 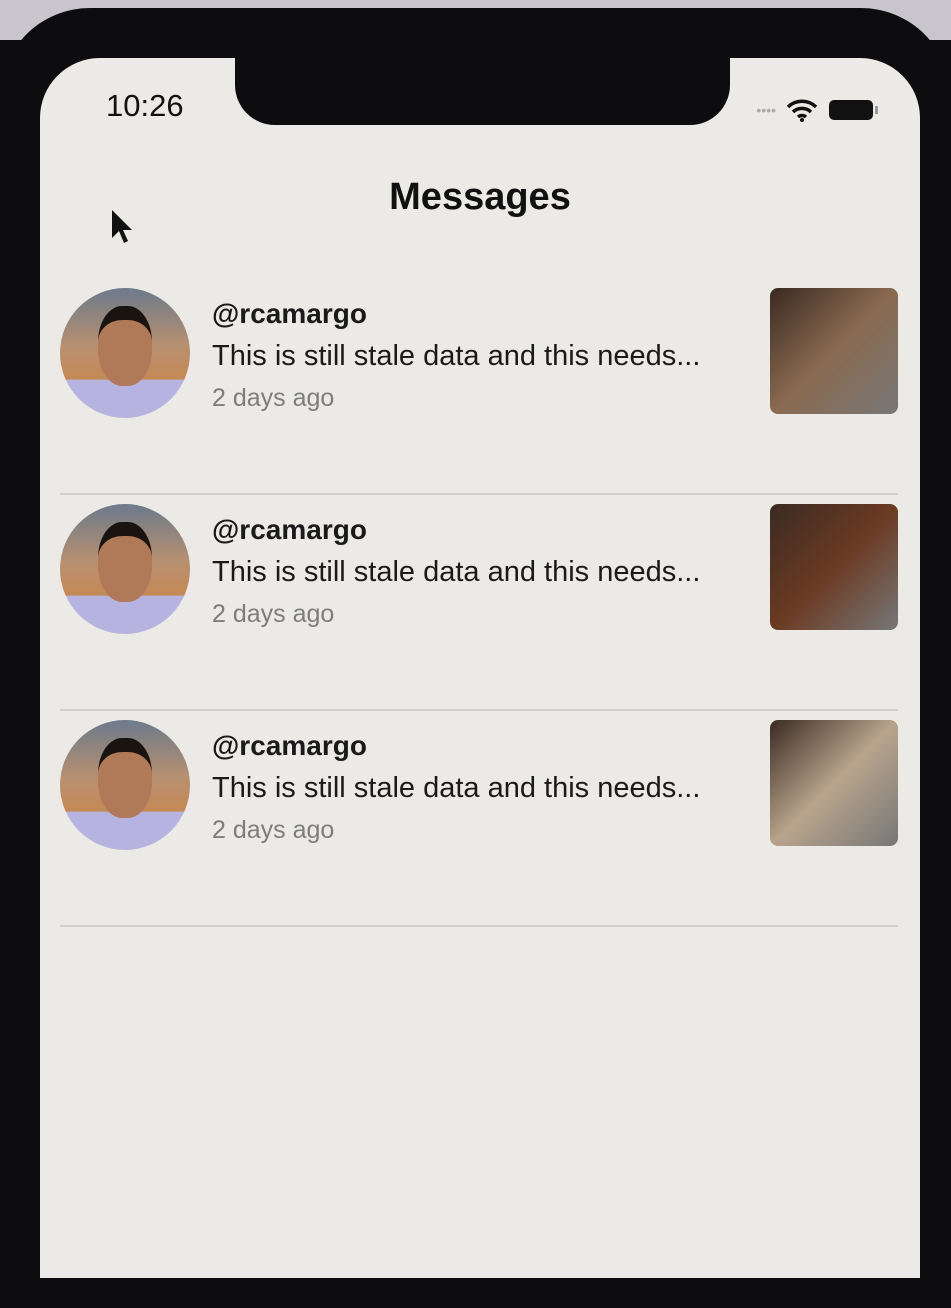 What do you see at coordinates (122, 226) in the screenshot?
I see `cursor-icon` at bounding box center [122, 226].